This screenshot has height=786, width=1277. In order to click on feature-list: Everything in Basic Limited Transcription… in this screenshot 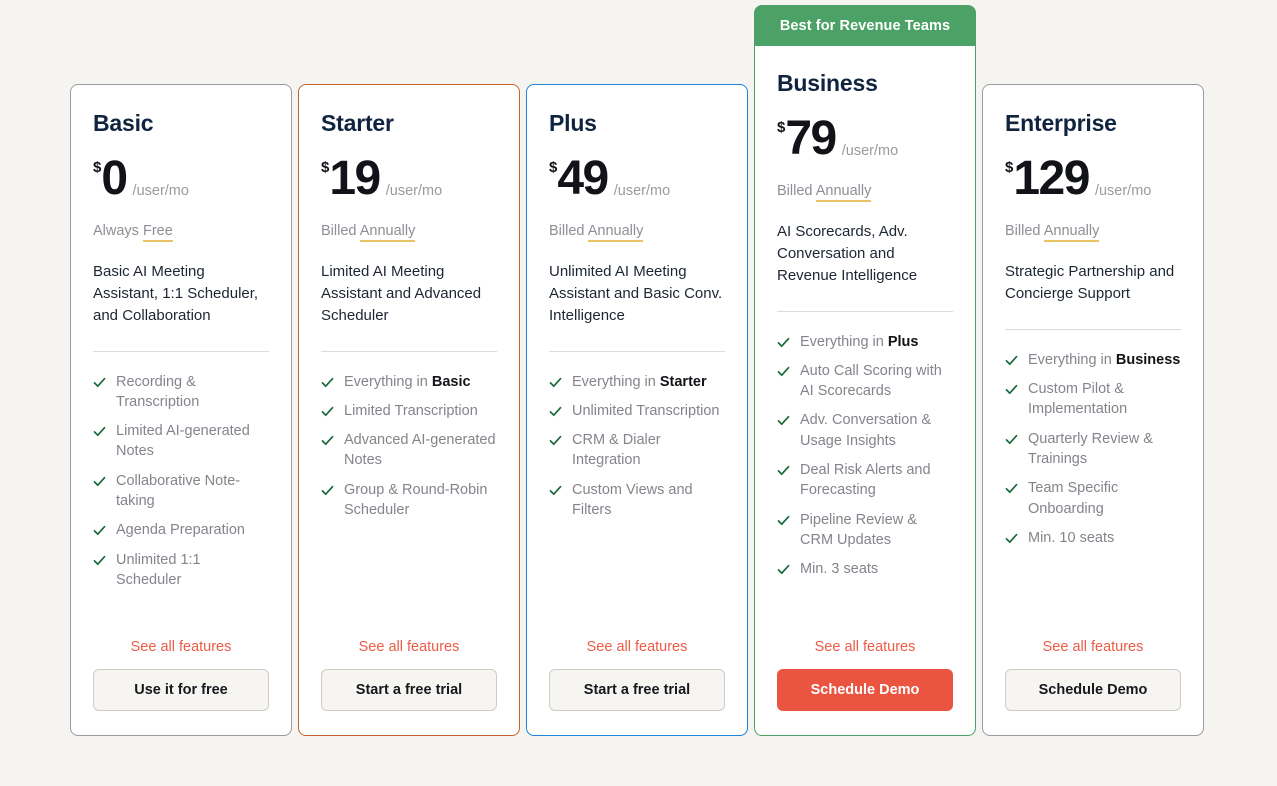, I will do `click(409, 503)`.